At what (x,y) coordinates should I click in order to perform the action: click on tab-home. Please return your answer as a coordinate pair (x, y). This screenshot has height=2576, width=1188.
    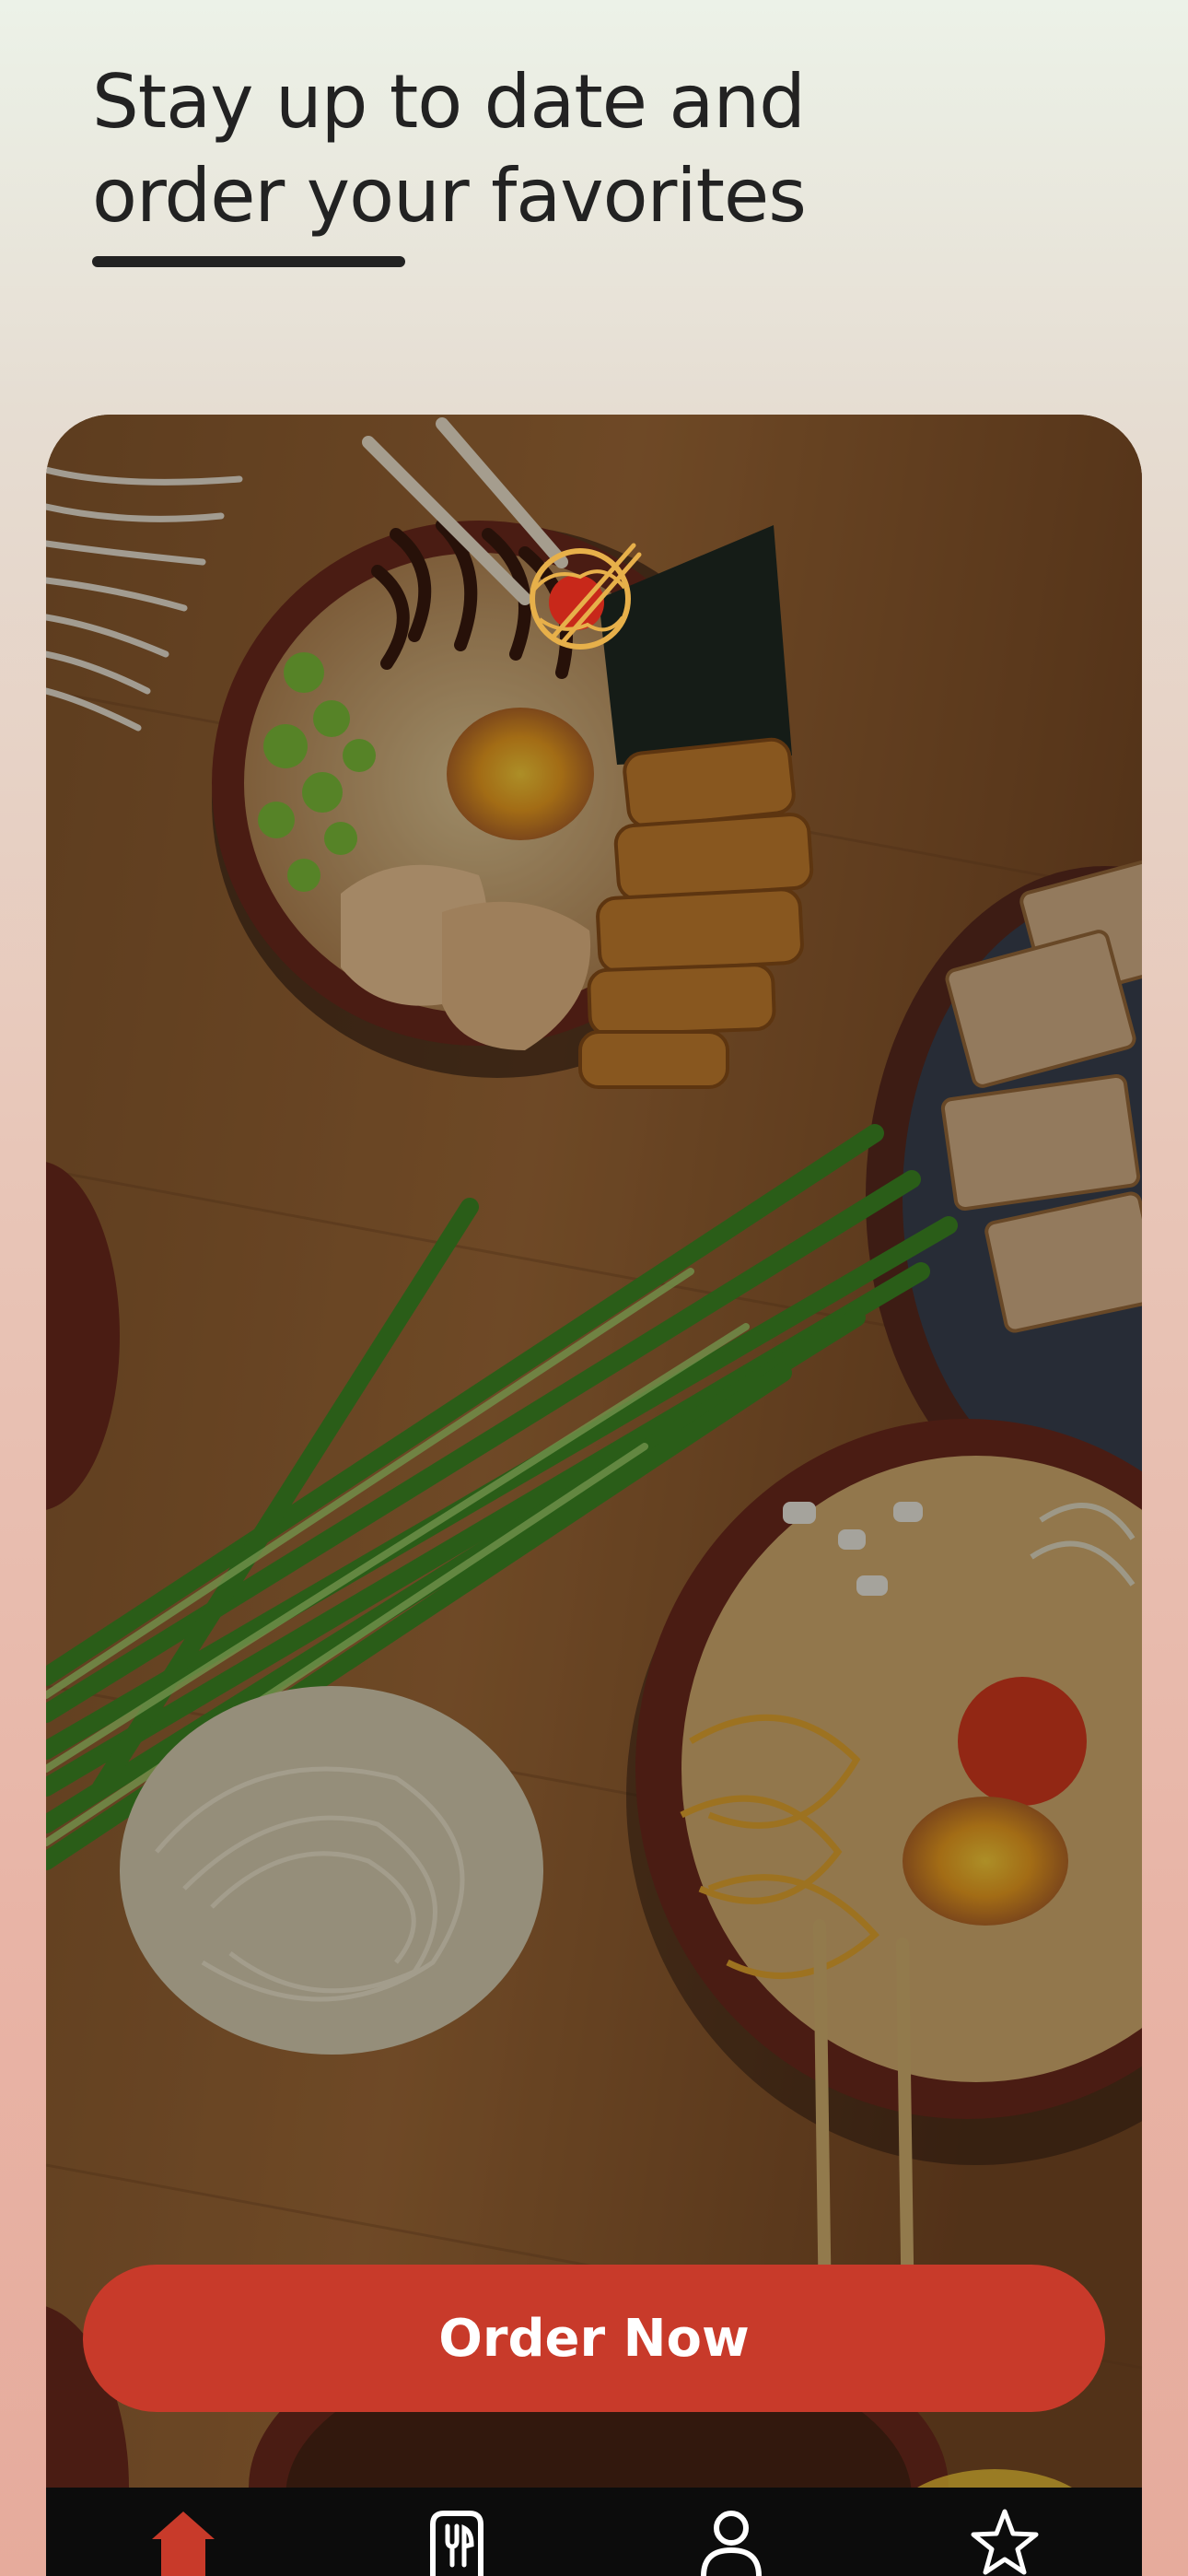
    Looking at the image, I should click on (183, 2532).